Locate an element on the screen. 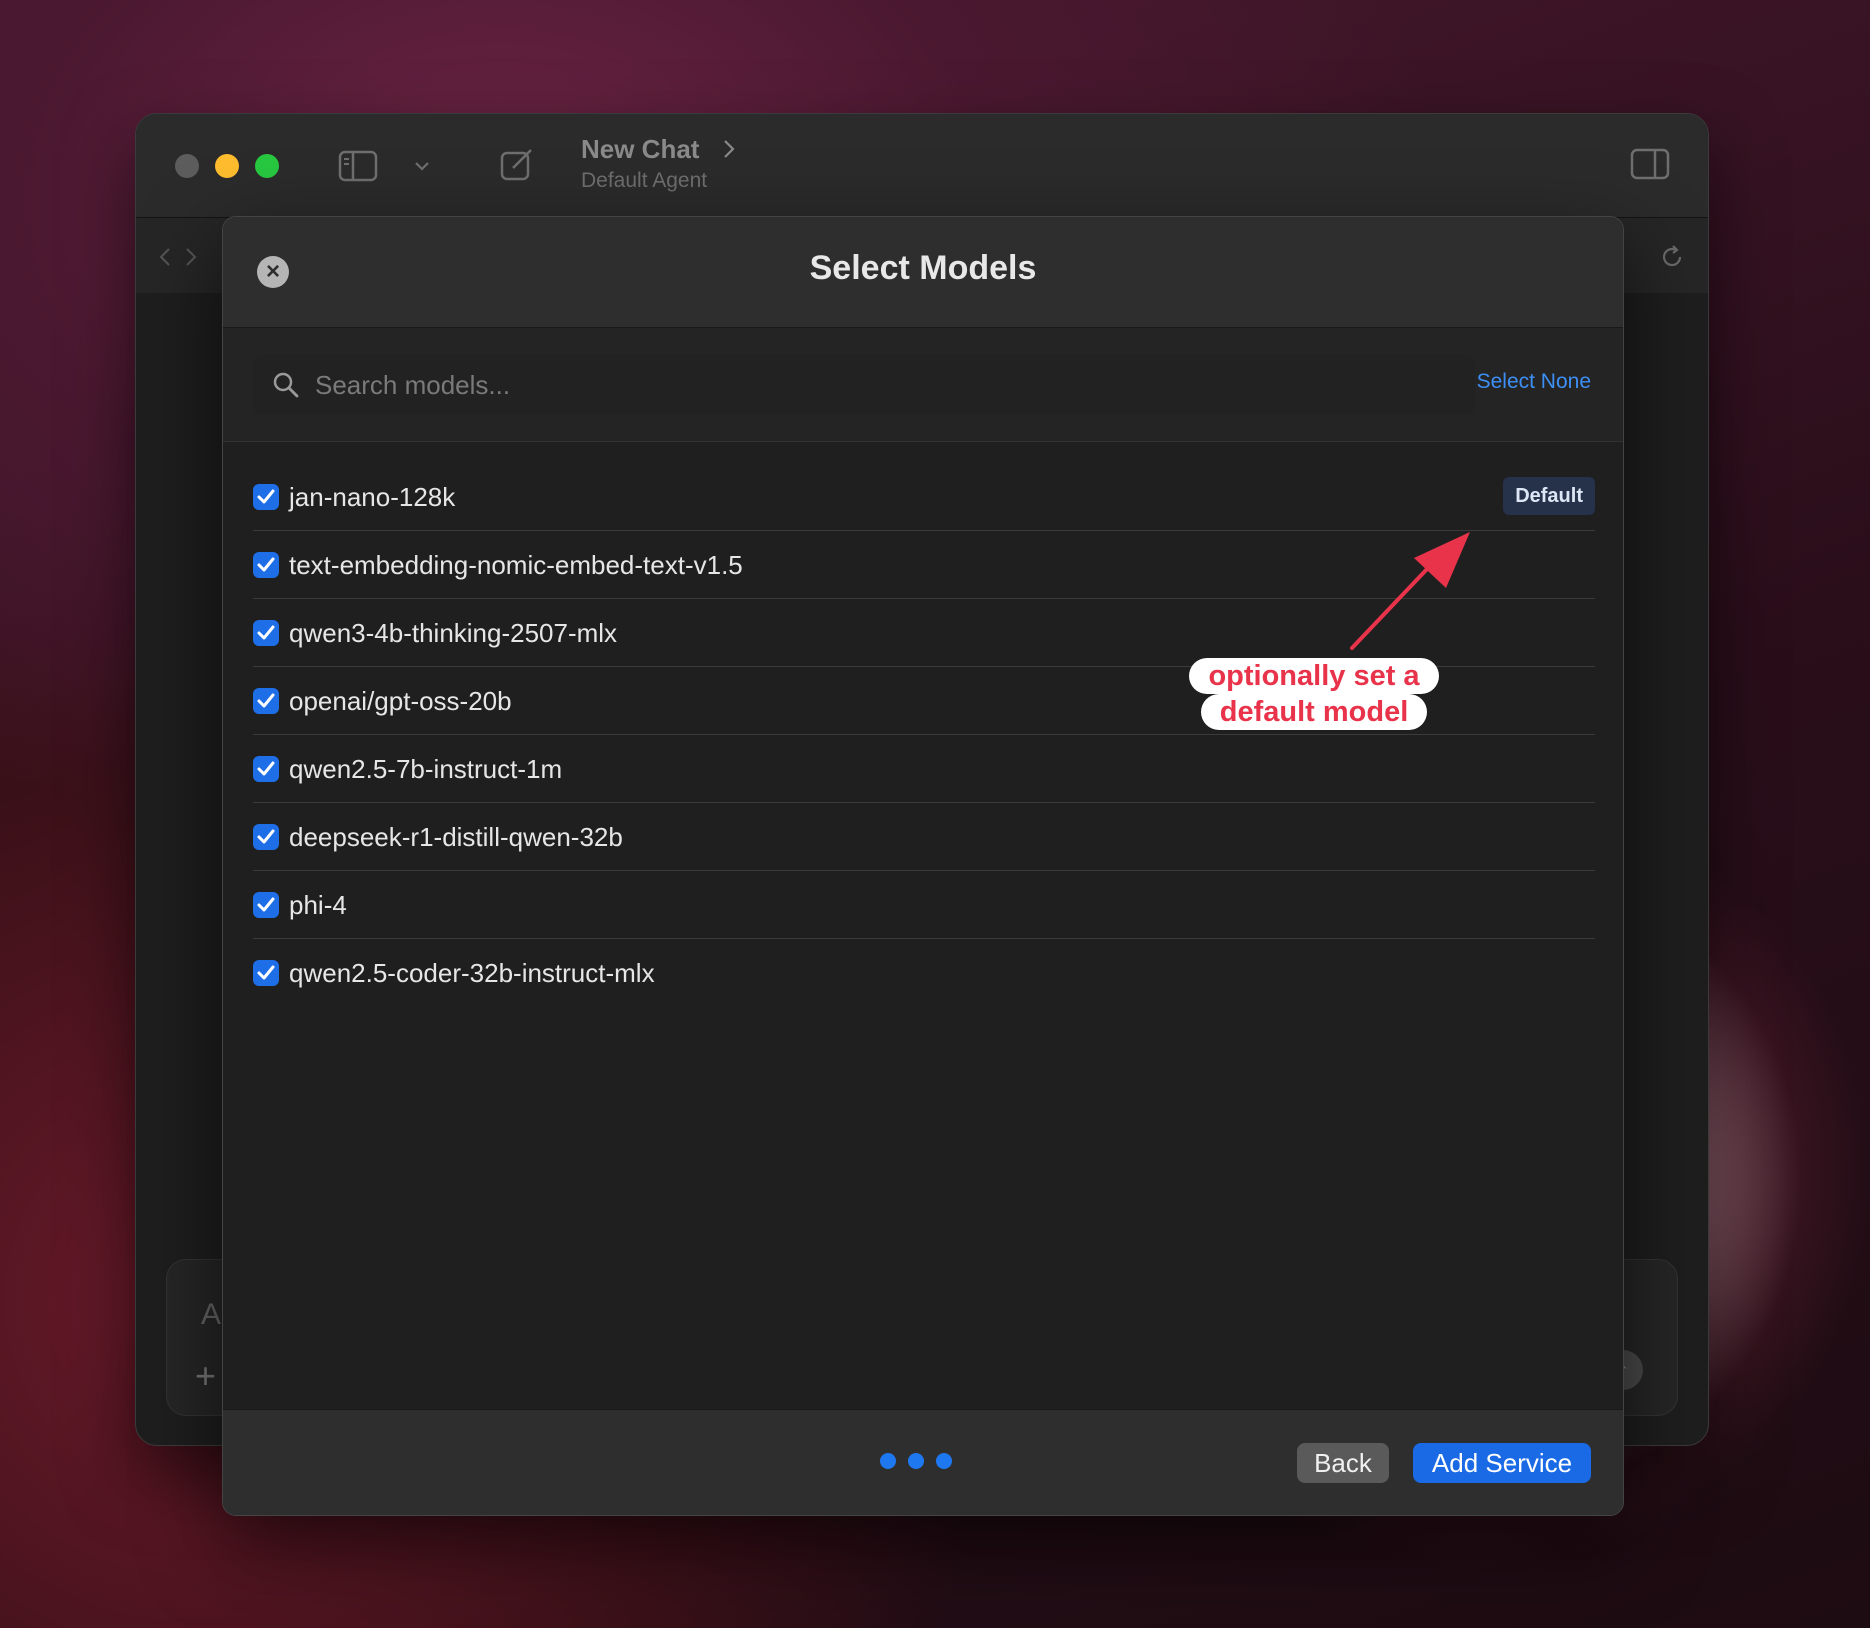 The width and height of the screenshot is (1870, 1628). add-service-button: Add Service is located at coordinates (1502, 1463).